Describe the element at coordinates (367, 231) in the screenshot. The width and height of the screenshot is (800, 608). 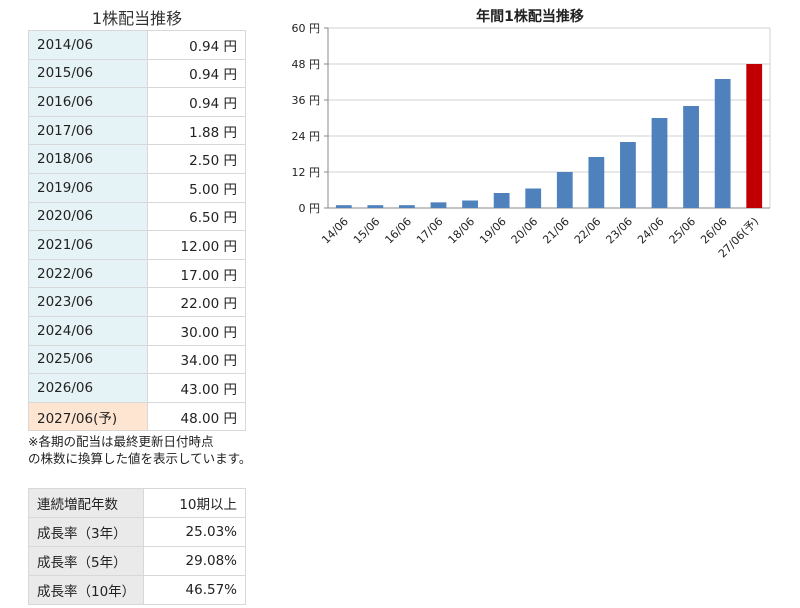
I see `x-tick-label: 15/06` at that location.